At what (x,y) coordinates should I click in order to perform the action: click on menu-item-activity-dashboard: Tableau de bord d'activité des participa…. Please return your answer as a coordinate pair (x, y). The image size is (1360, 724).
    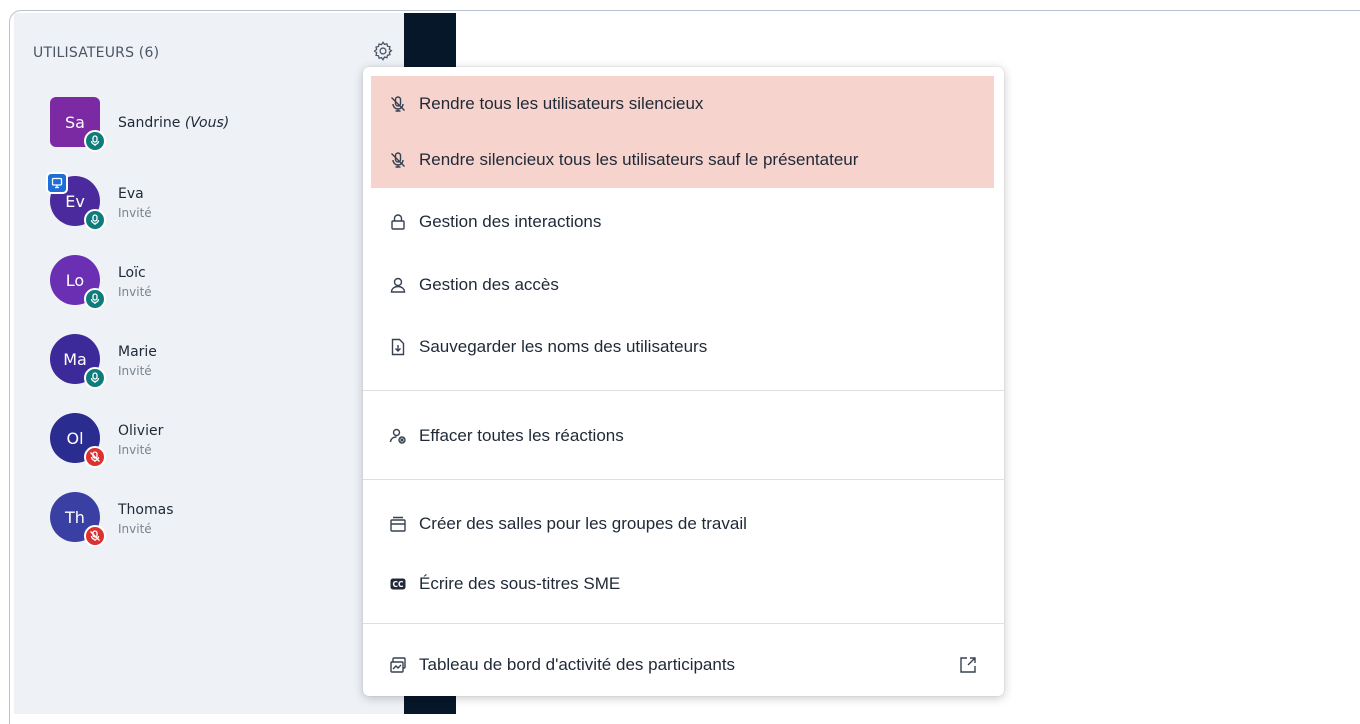
    Looking at the image, I should click on (682, 665).